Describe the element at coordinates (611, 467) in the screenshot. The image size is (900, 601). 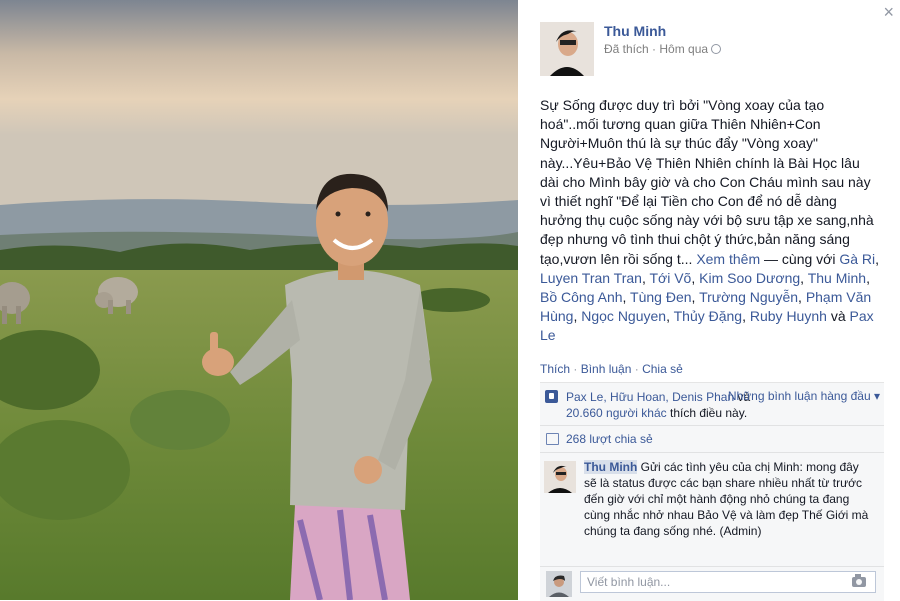
I see `comment-author-link: Thu Minh` at that location.